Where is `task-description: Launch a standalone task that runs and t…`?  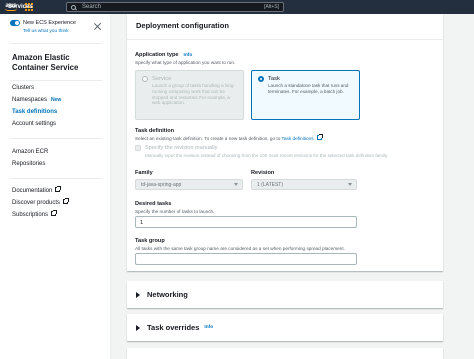
task-description: Launch a standalone task that runs and t… is located at coordinates (308, 88).